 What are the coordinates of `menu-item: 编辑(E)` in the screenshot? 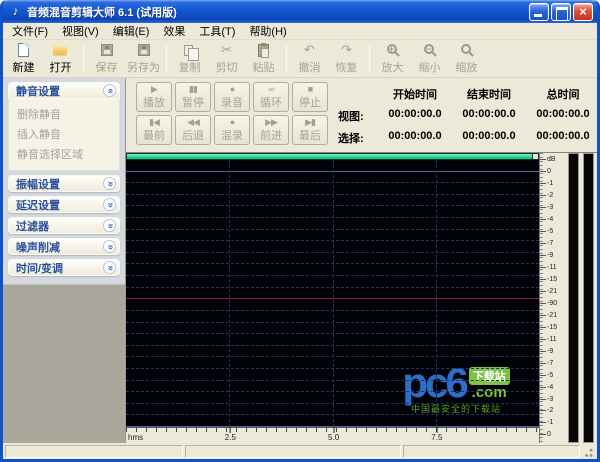 It's located at (131, 31).